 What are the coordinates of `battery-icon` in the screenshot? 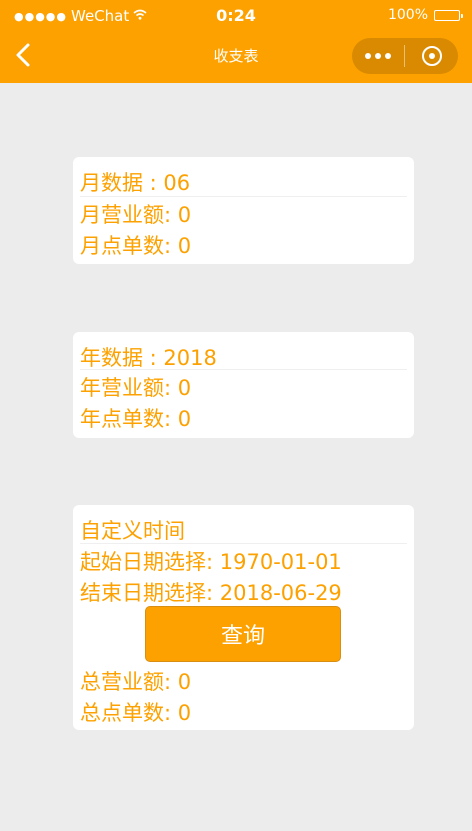 It's located at (448, 15).